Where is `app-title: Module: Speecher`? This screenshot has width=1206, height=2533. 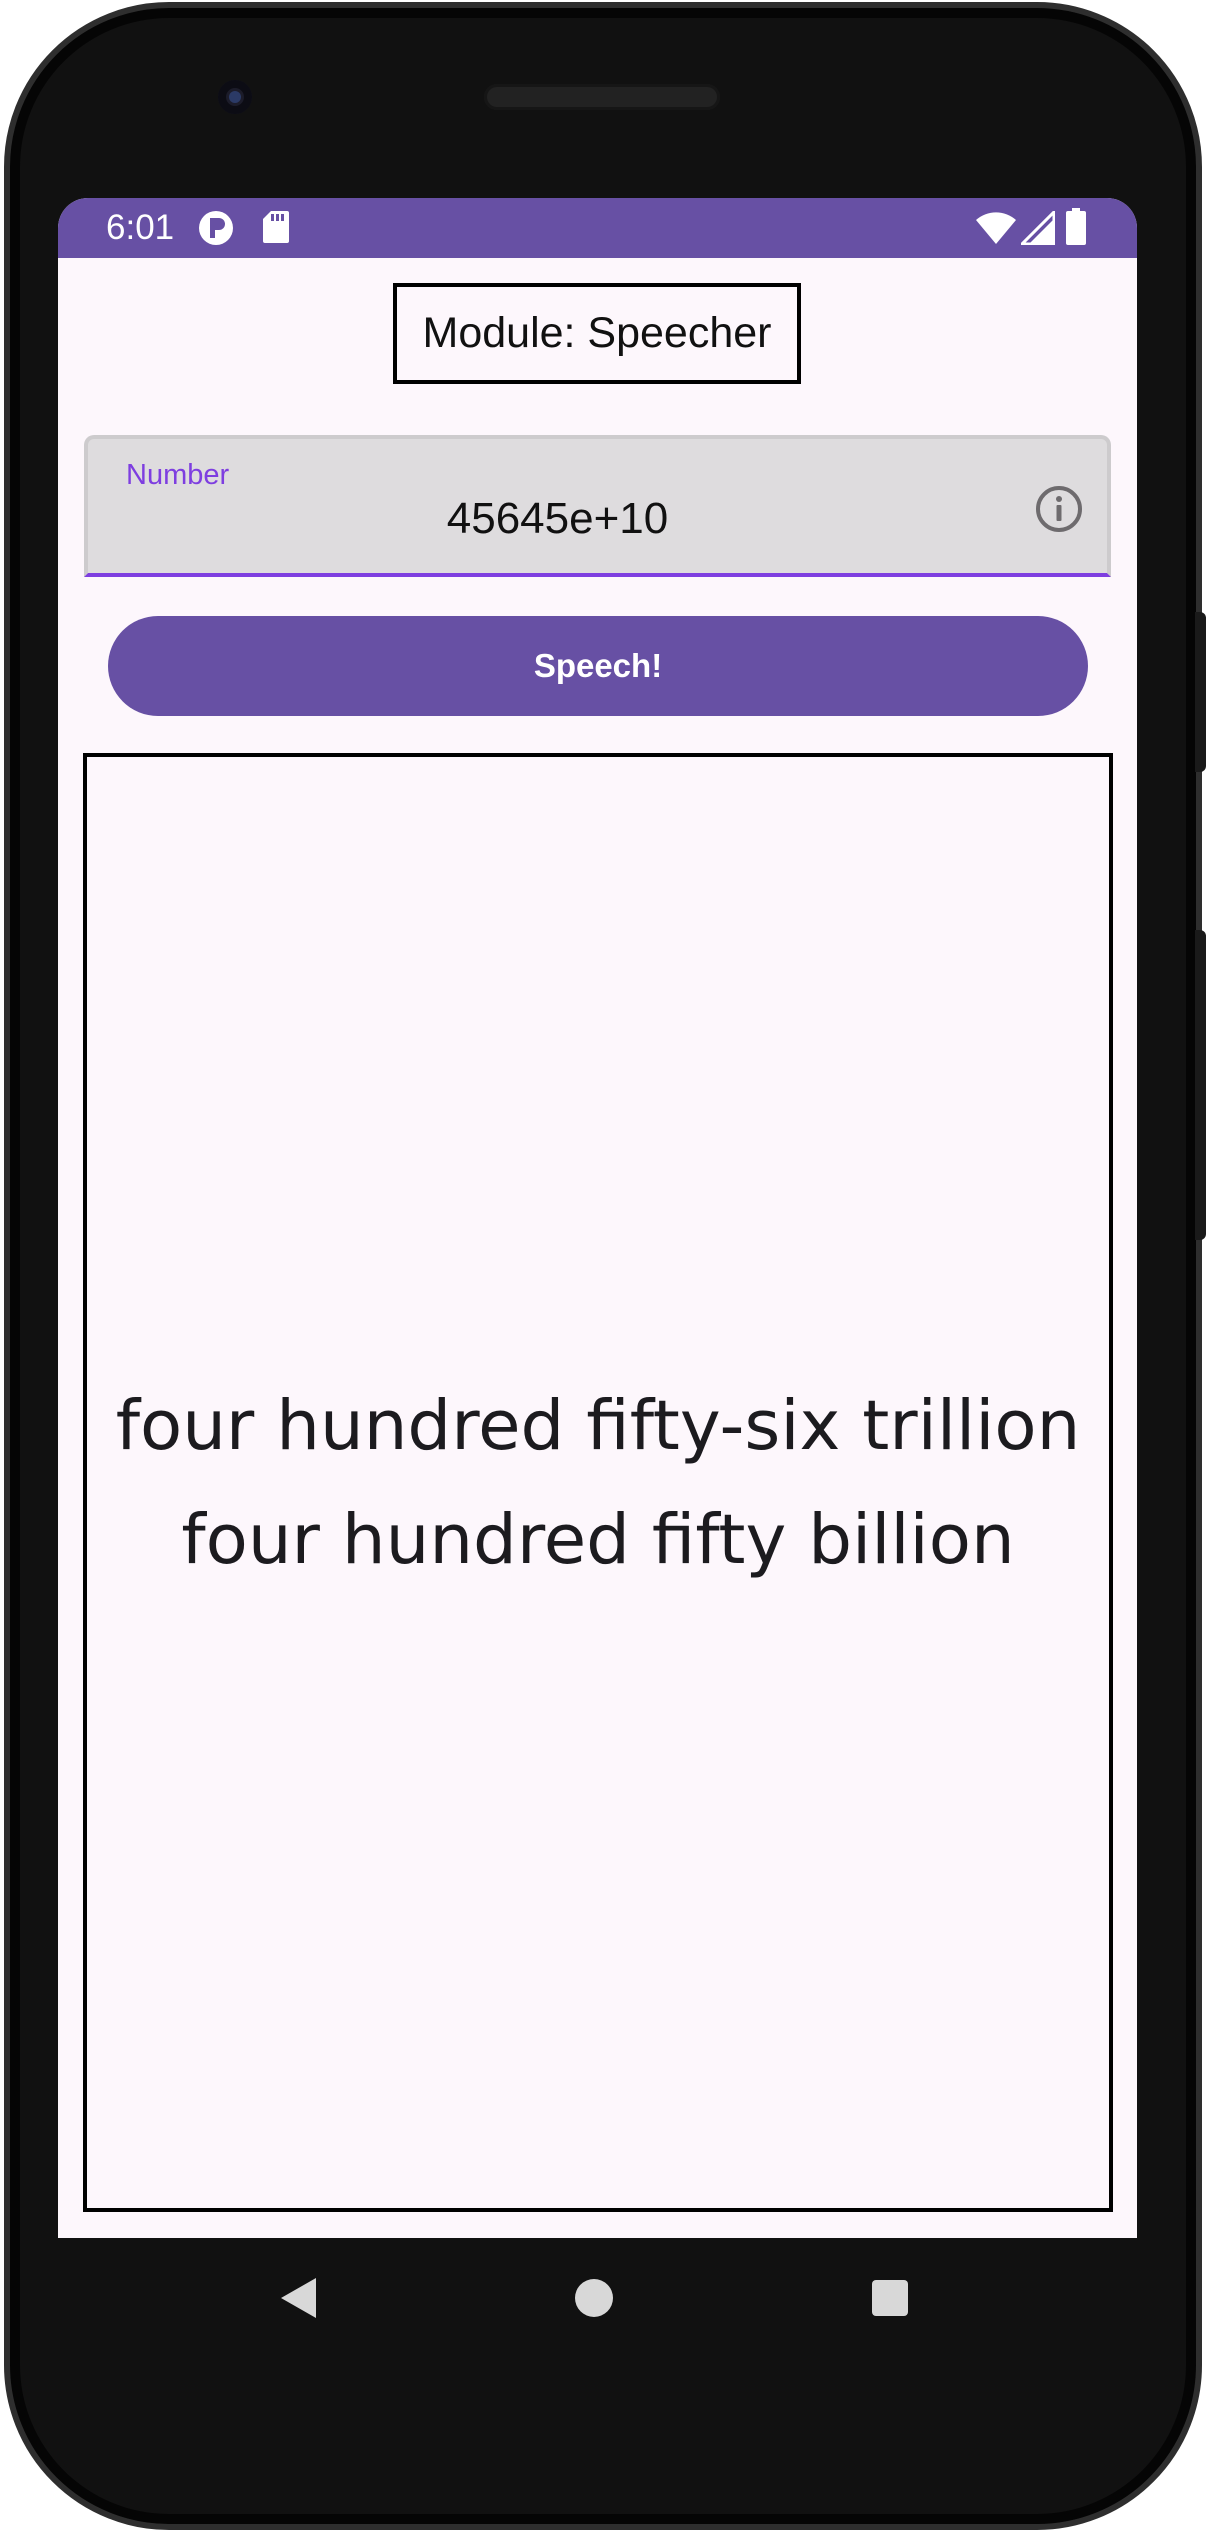
app-title: Module: Speecher is located at coordinates (597, 333).